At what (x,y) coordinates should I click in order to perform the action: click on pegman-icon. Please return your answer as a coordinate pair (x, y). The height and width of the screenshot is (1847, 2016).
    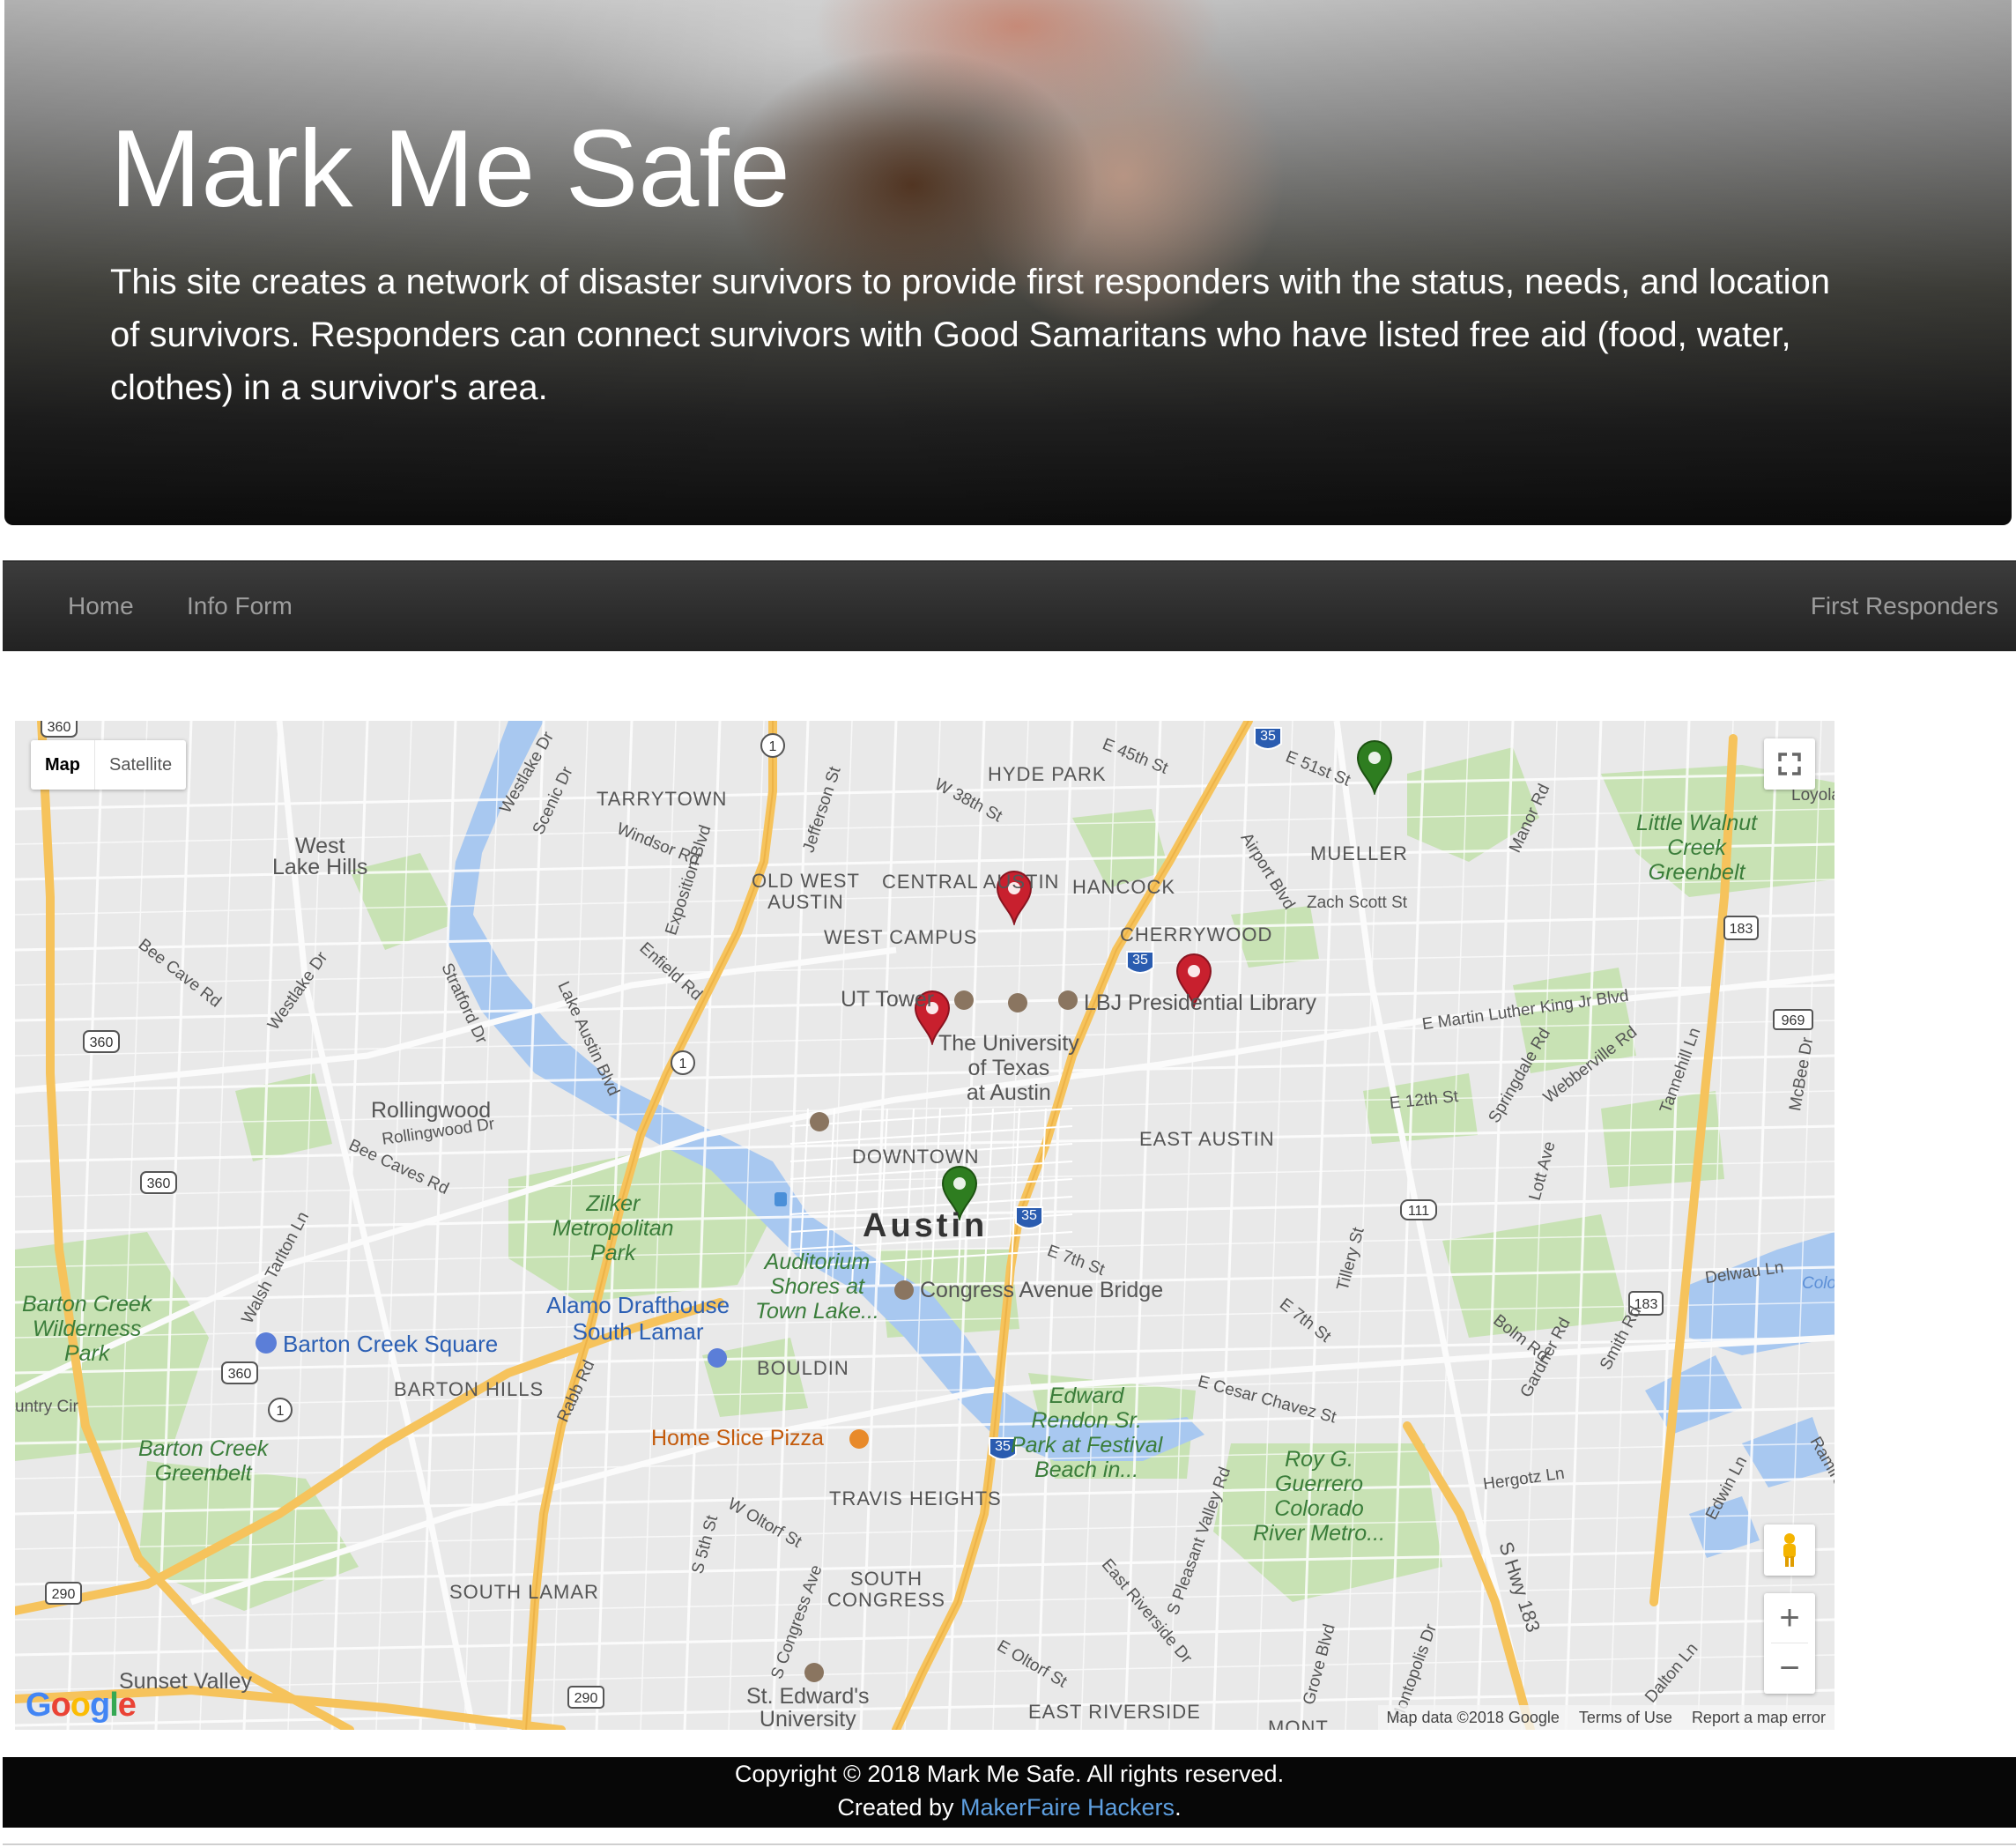
    Looking at the image, I should click on (1789, 1550).